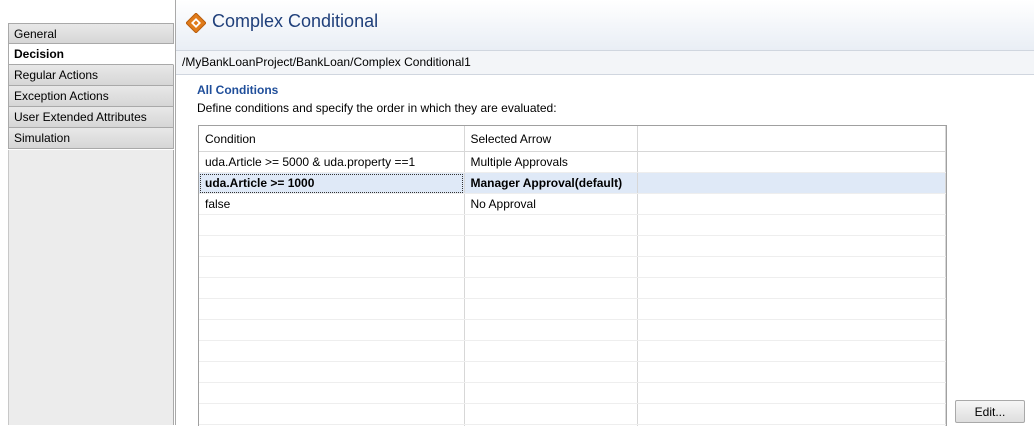 The height and width of the screenshot is (426, 1034). Describe the element at coordinates (550, 204) in the screenshot. I see `arrow-cell: No Approval` at that location.